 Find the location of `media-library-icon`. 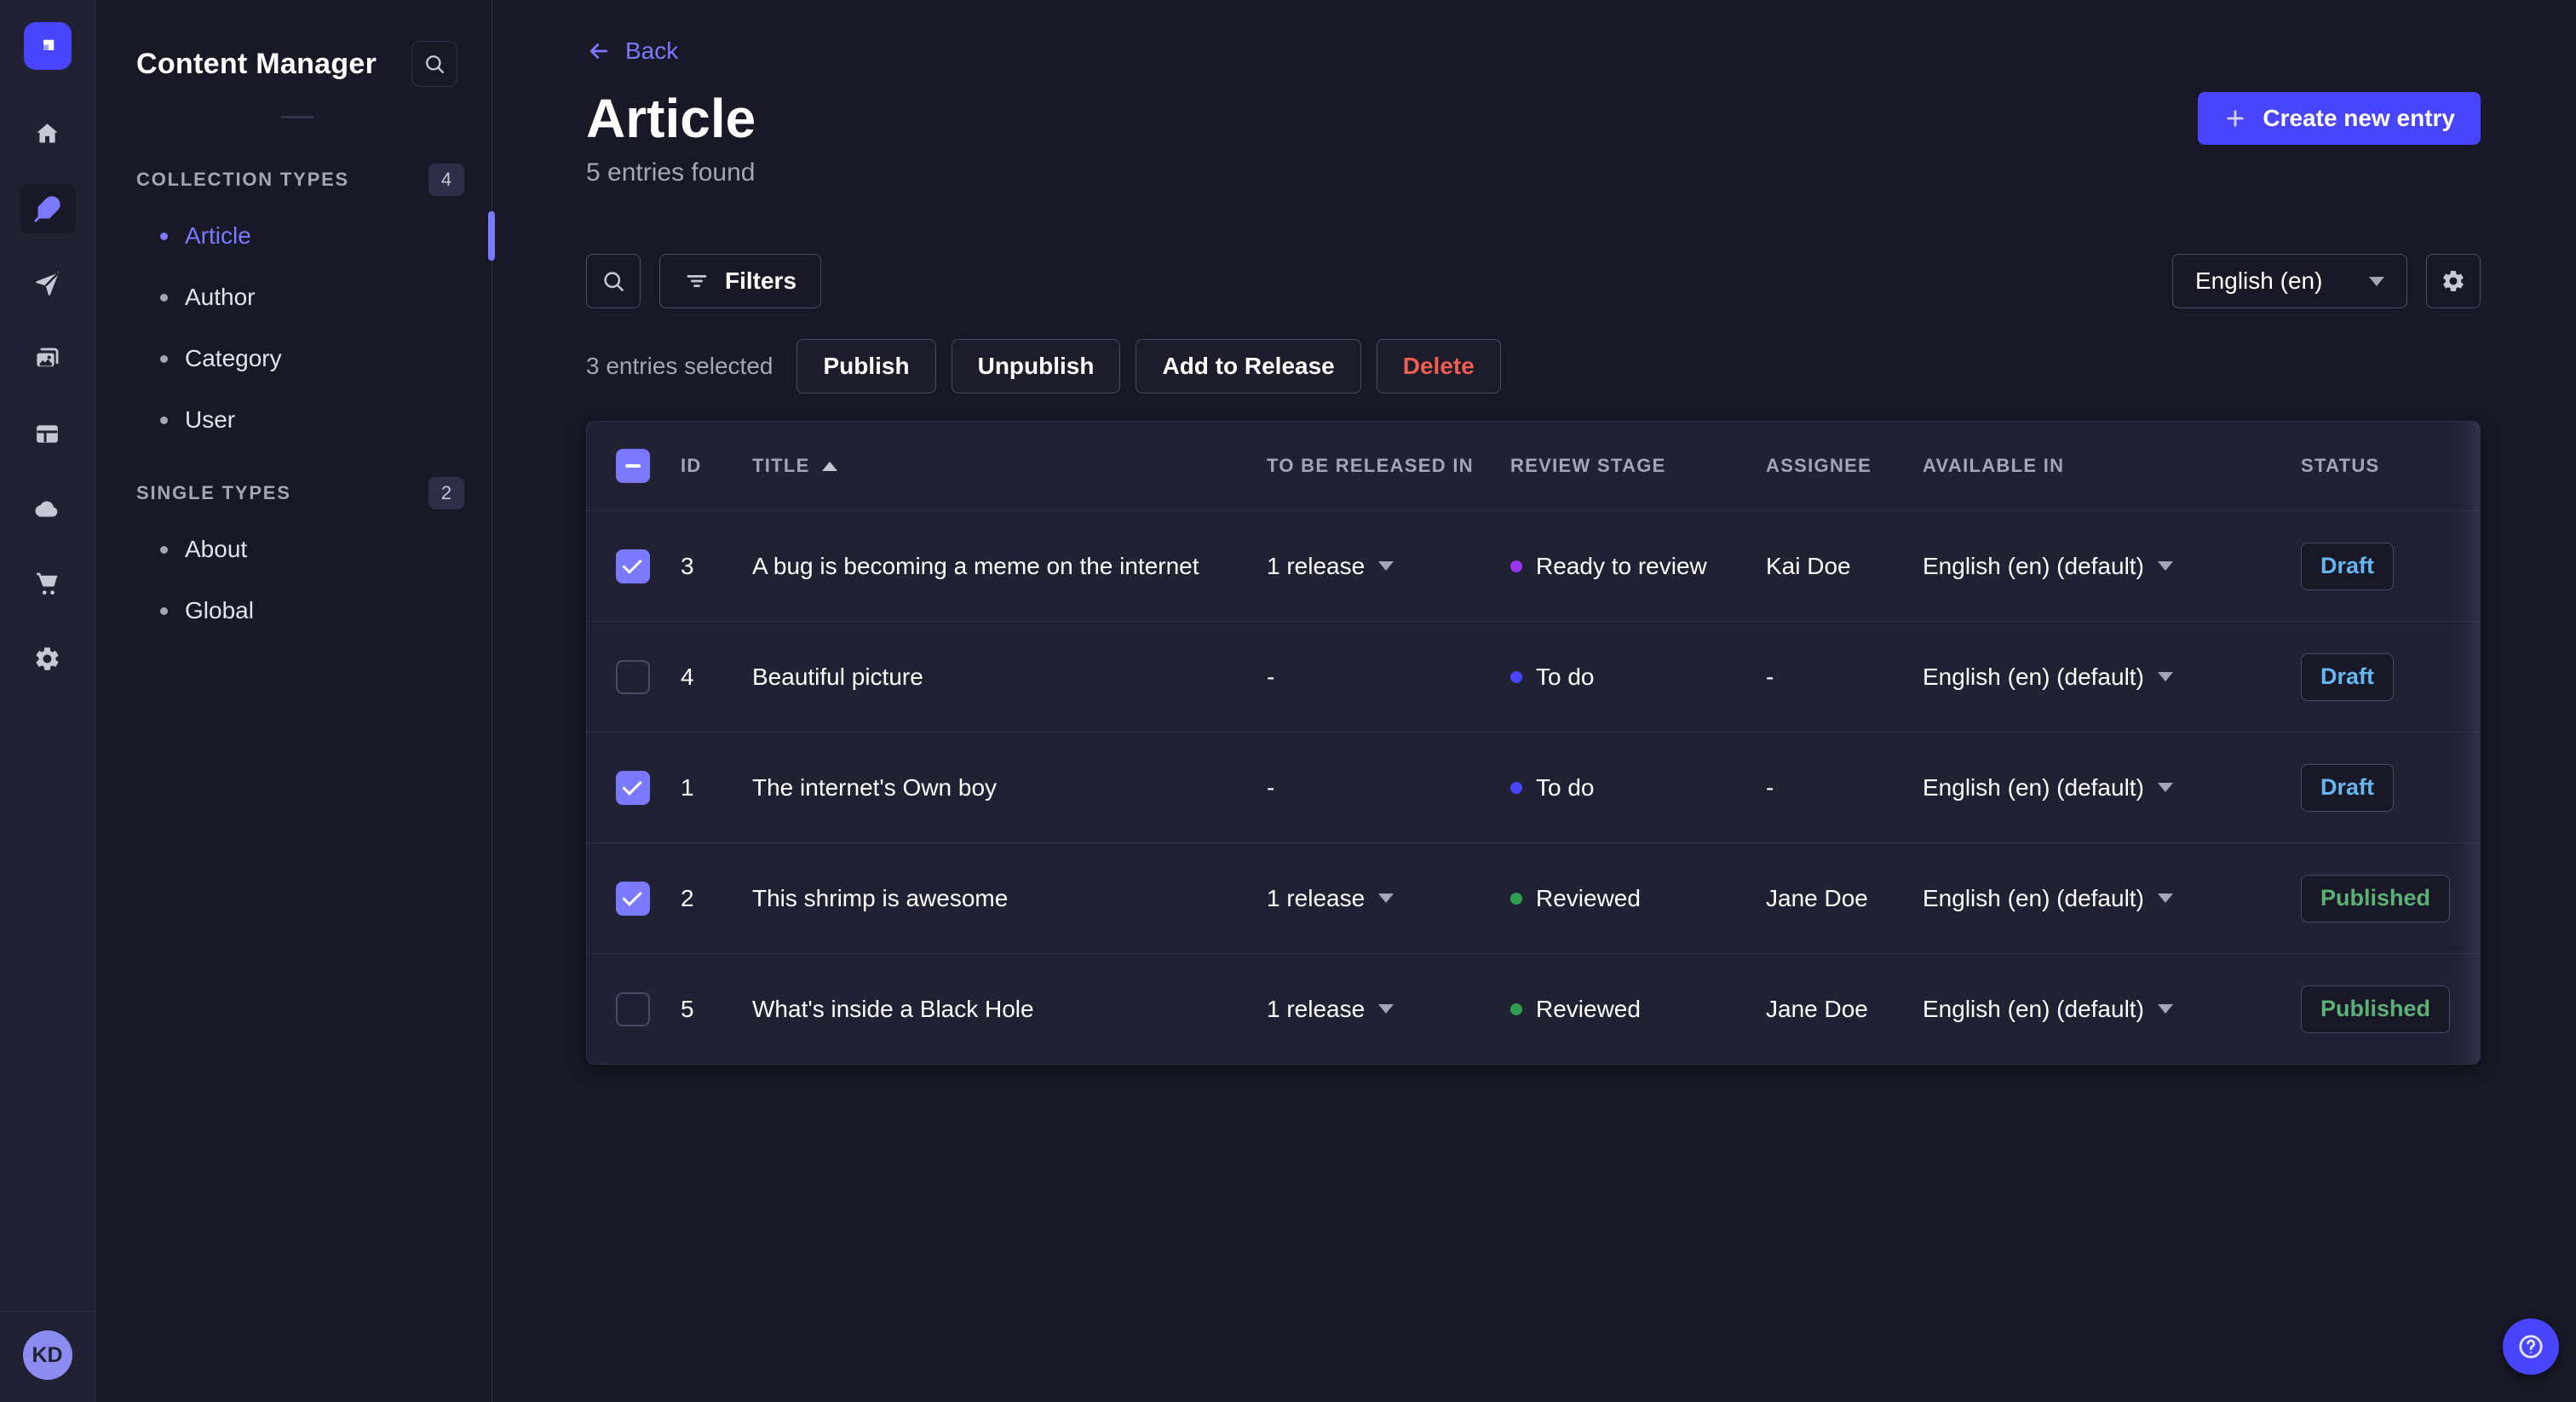

media-library-icon is located at coordinates (48, 358).